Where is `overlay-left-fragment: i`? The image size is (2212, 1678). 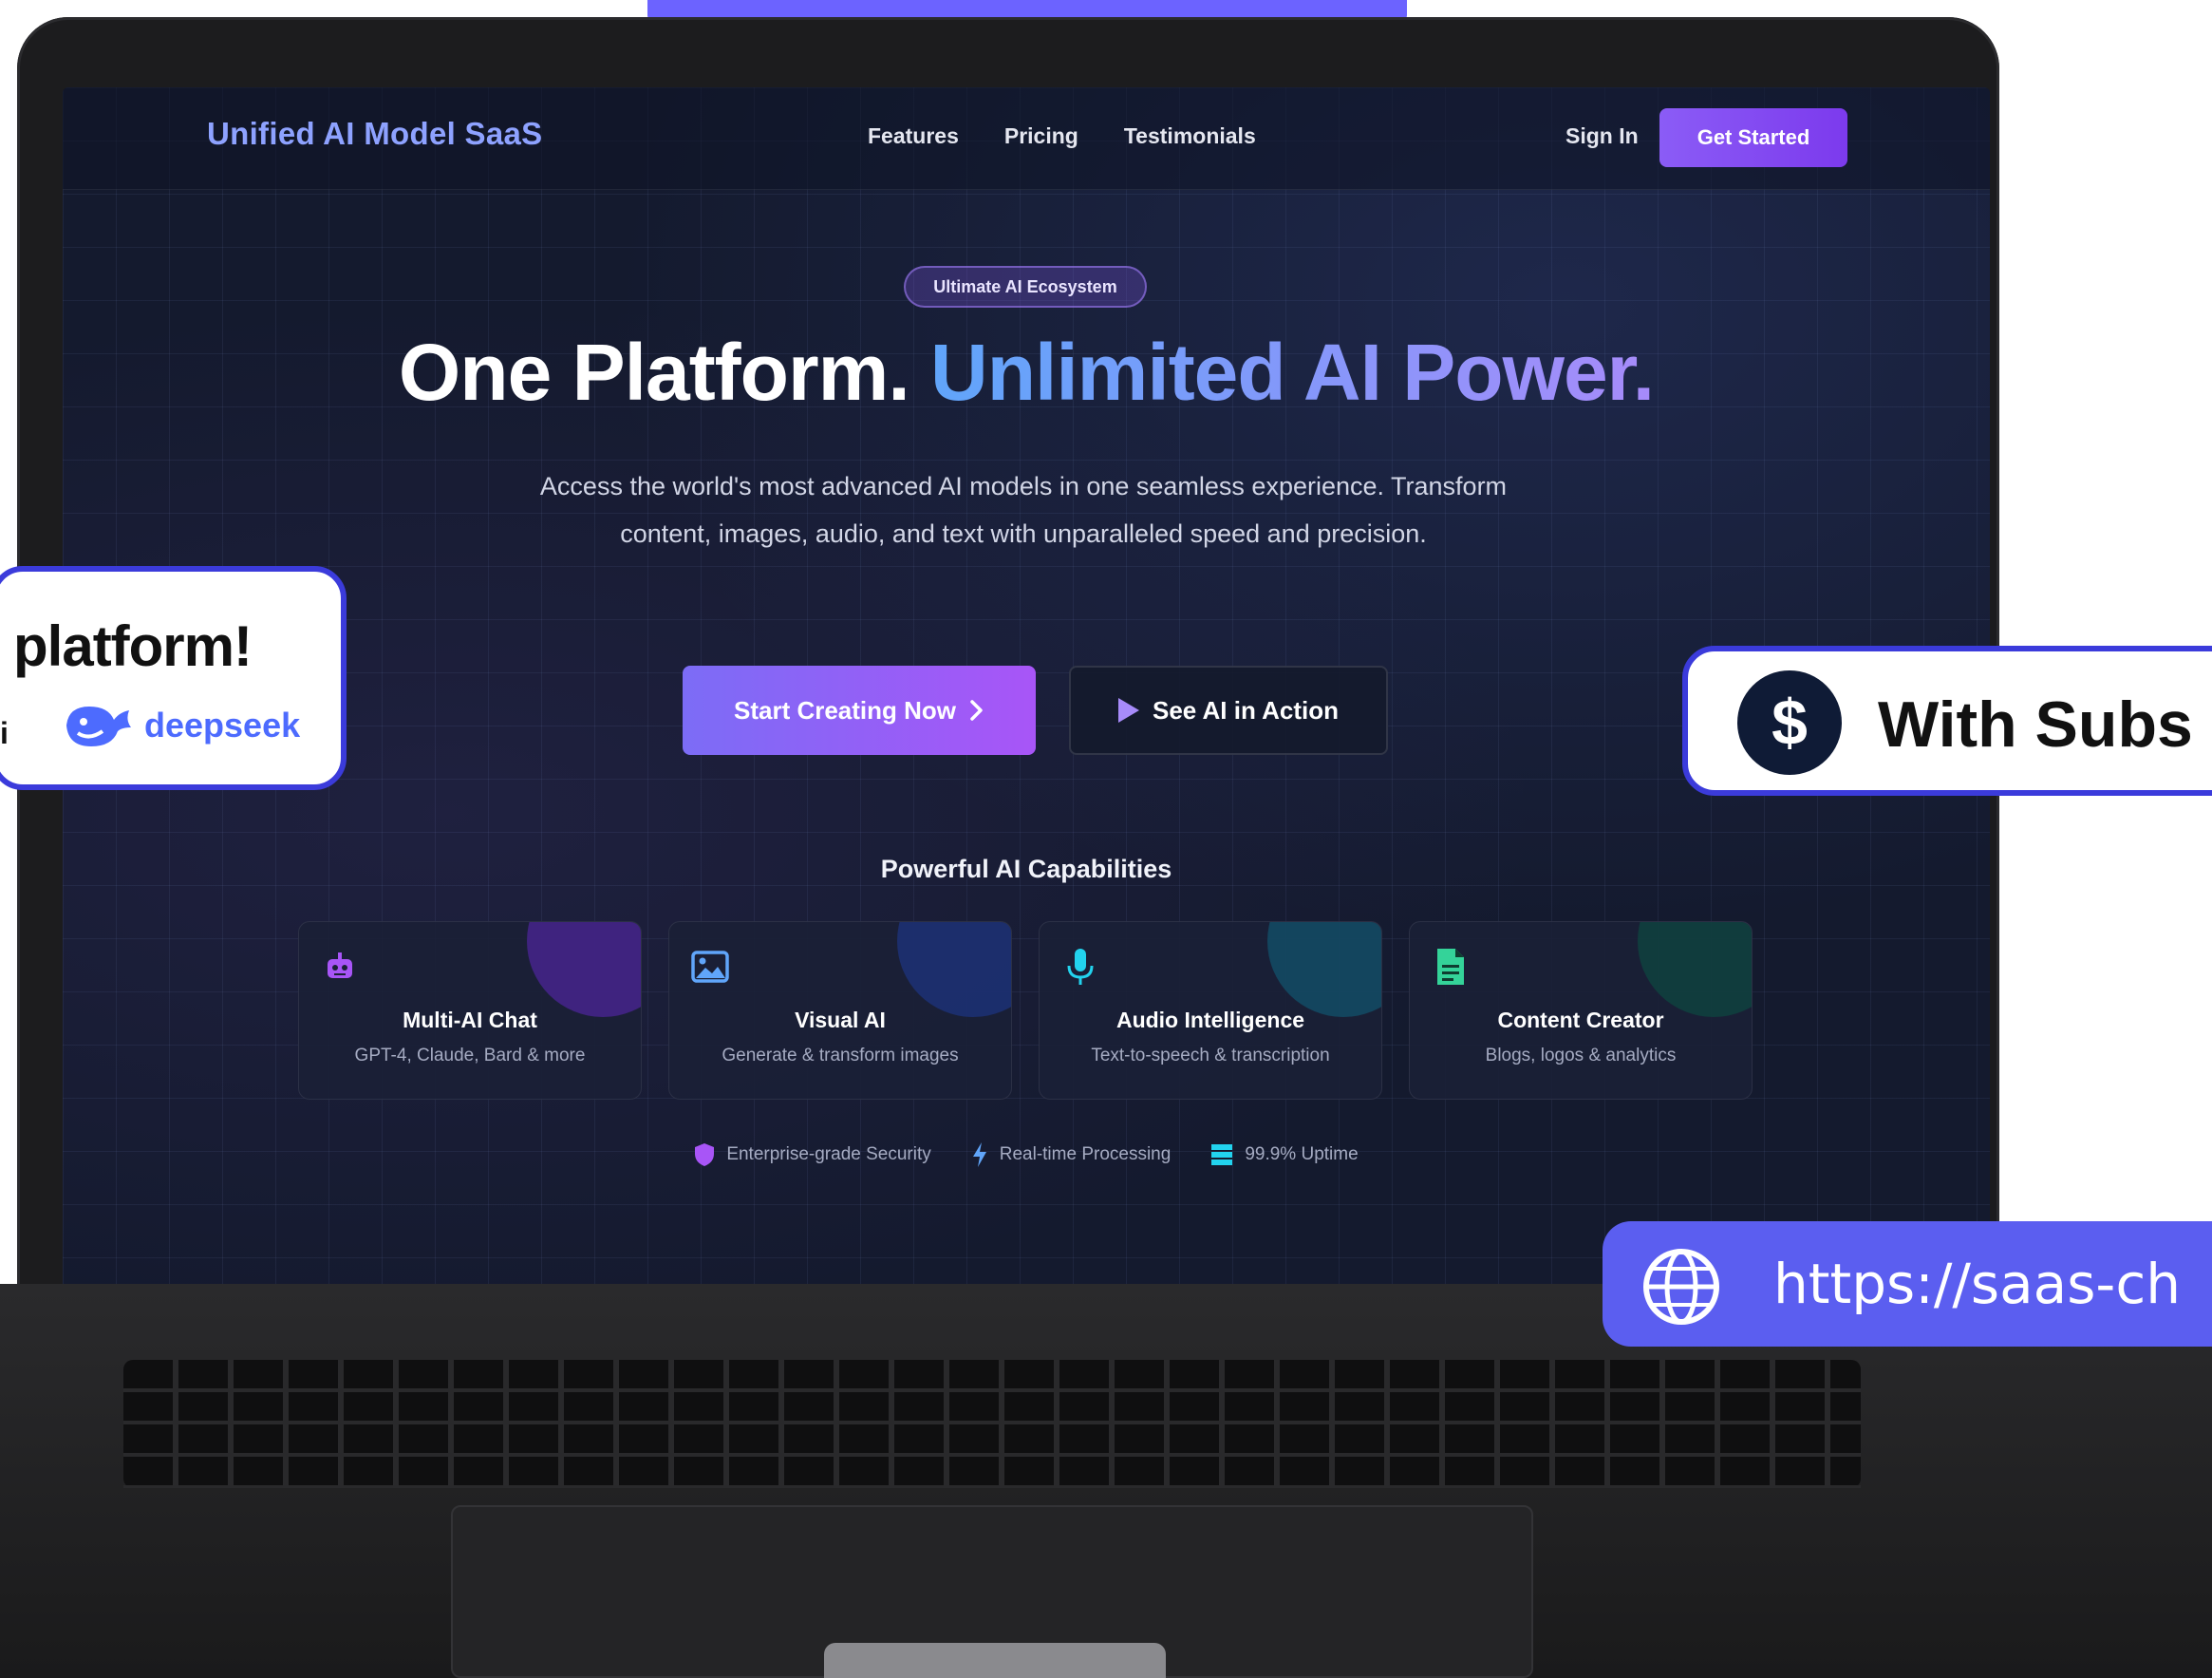
overlay-left-fragment: i is located at coordinates (4, 733).